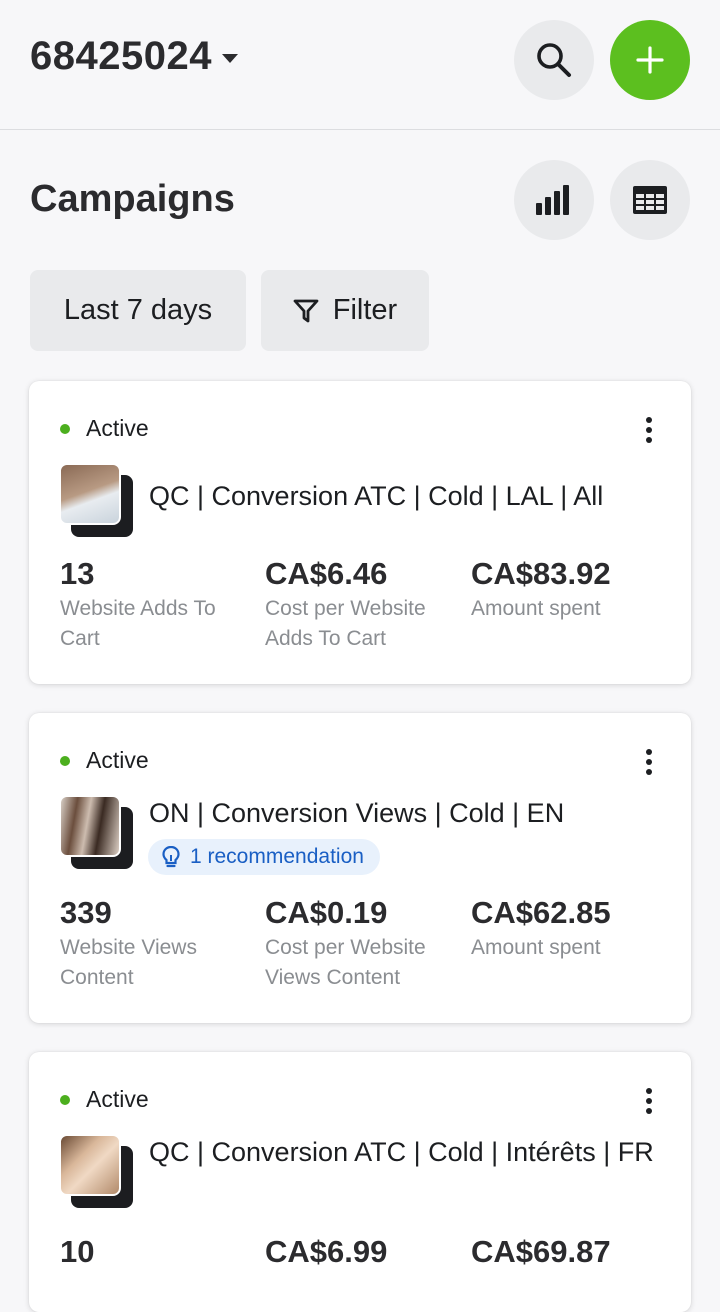  I want to click on top-bar: 68425024, so click(360, 65).